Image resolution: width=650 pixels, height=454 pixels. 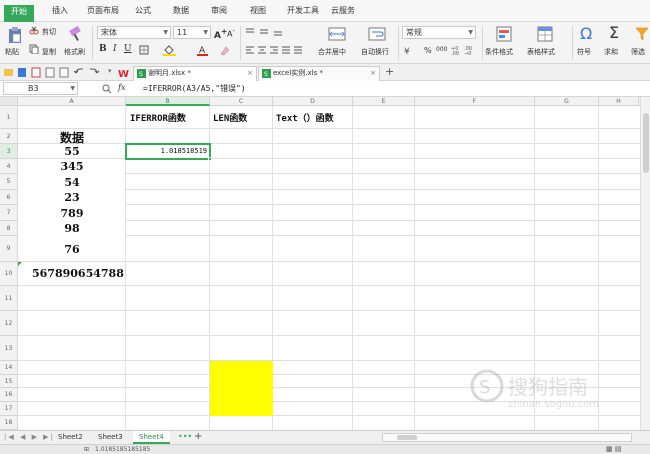 What do you see at coordinates (408, 50) in the screenshot?
I see `currency-icon: ¥` at bounding box center [408, 50].